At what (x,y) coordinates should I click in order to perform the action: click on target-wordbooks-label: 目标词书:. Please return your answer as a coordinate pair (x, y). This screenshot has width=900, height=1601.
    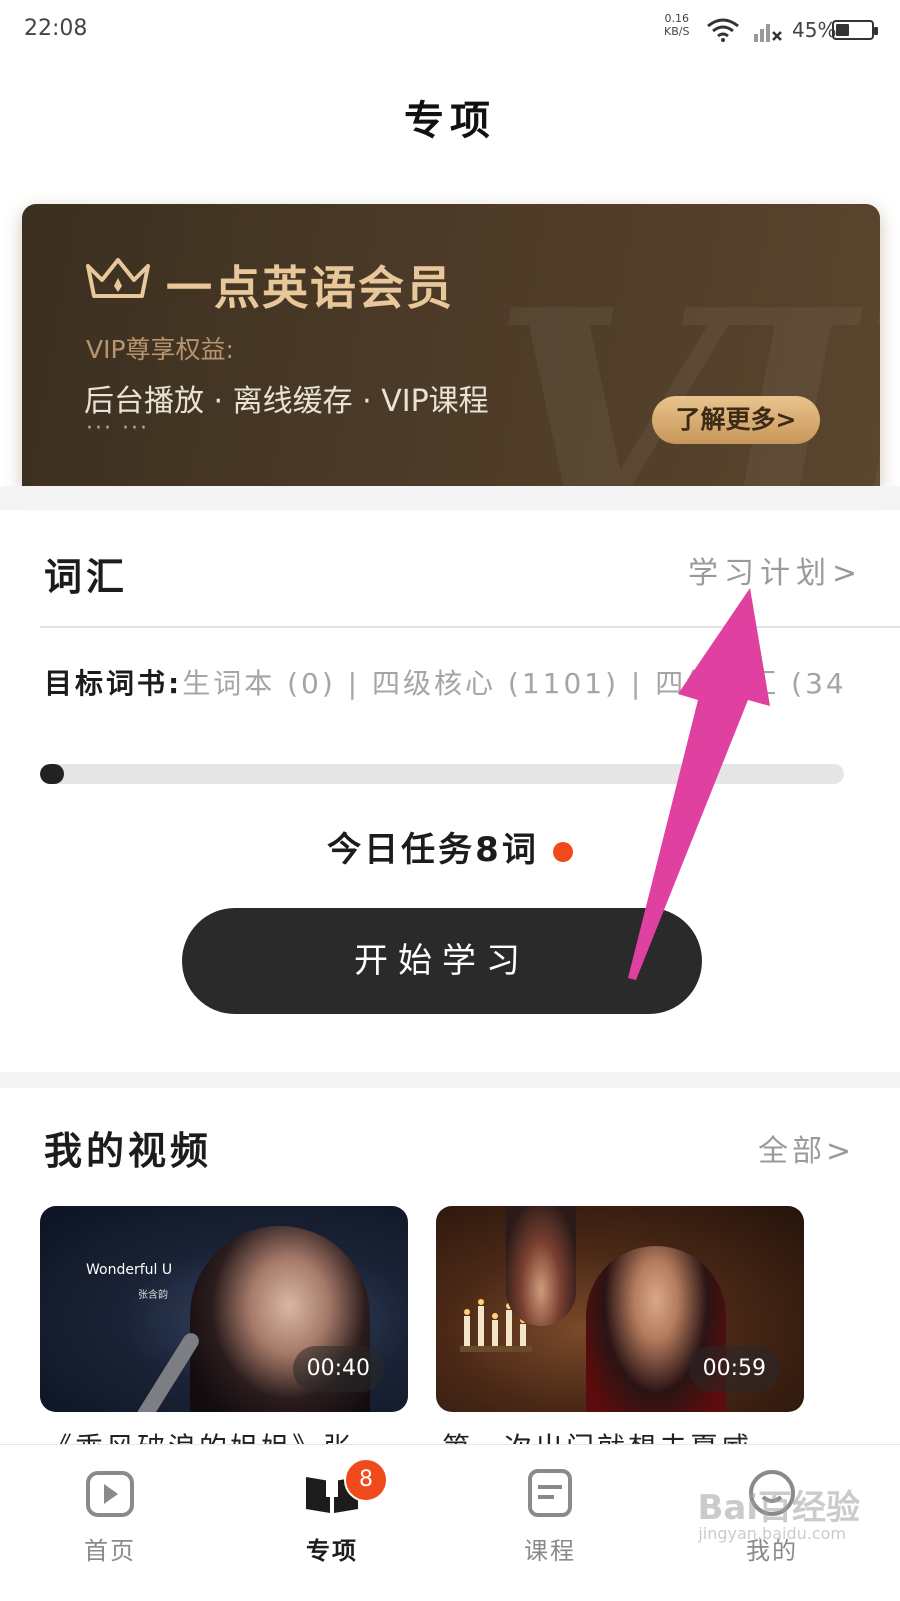
    Looking at the image, I should click on (113, 683).